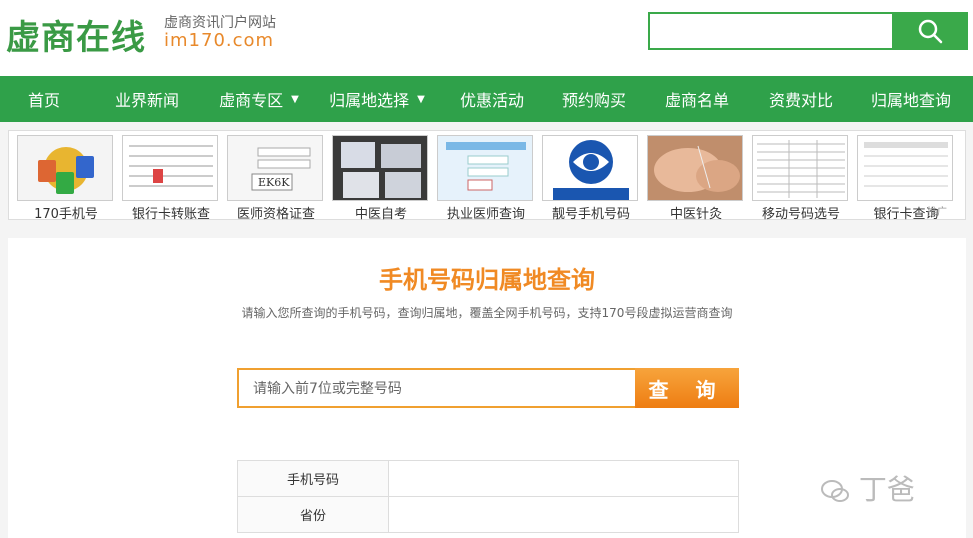 The width and height of the screenshot is (973, 538). I want to click on row-label: 手机号码, so click(313, 478).